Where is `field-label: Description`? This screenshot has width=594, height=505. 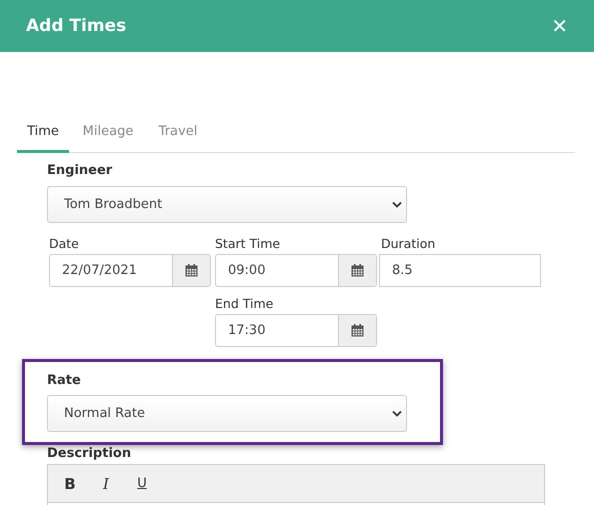 field-label: Description is located at coordinates (89, 453).